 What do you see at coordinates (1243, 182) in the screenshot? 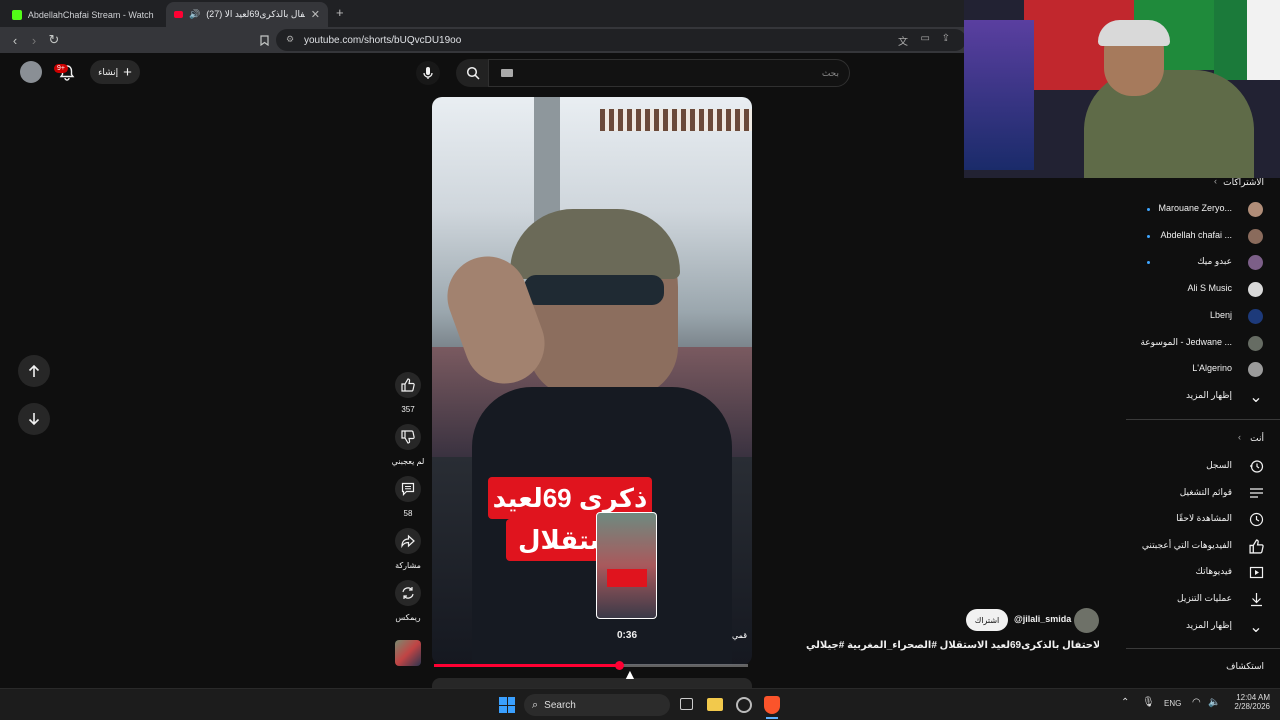
I see `subscriptions-heading: الاشتراكات` at bounding box center [1243, 182].